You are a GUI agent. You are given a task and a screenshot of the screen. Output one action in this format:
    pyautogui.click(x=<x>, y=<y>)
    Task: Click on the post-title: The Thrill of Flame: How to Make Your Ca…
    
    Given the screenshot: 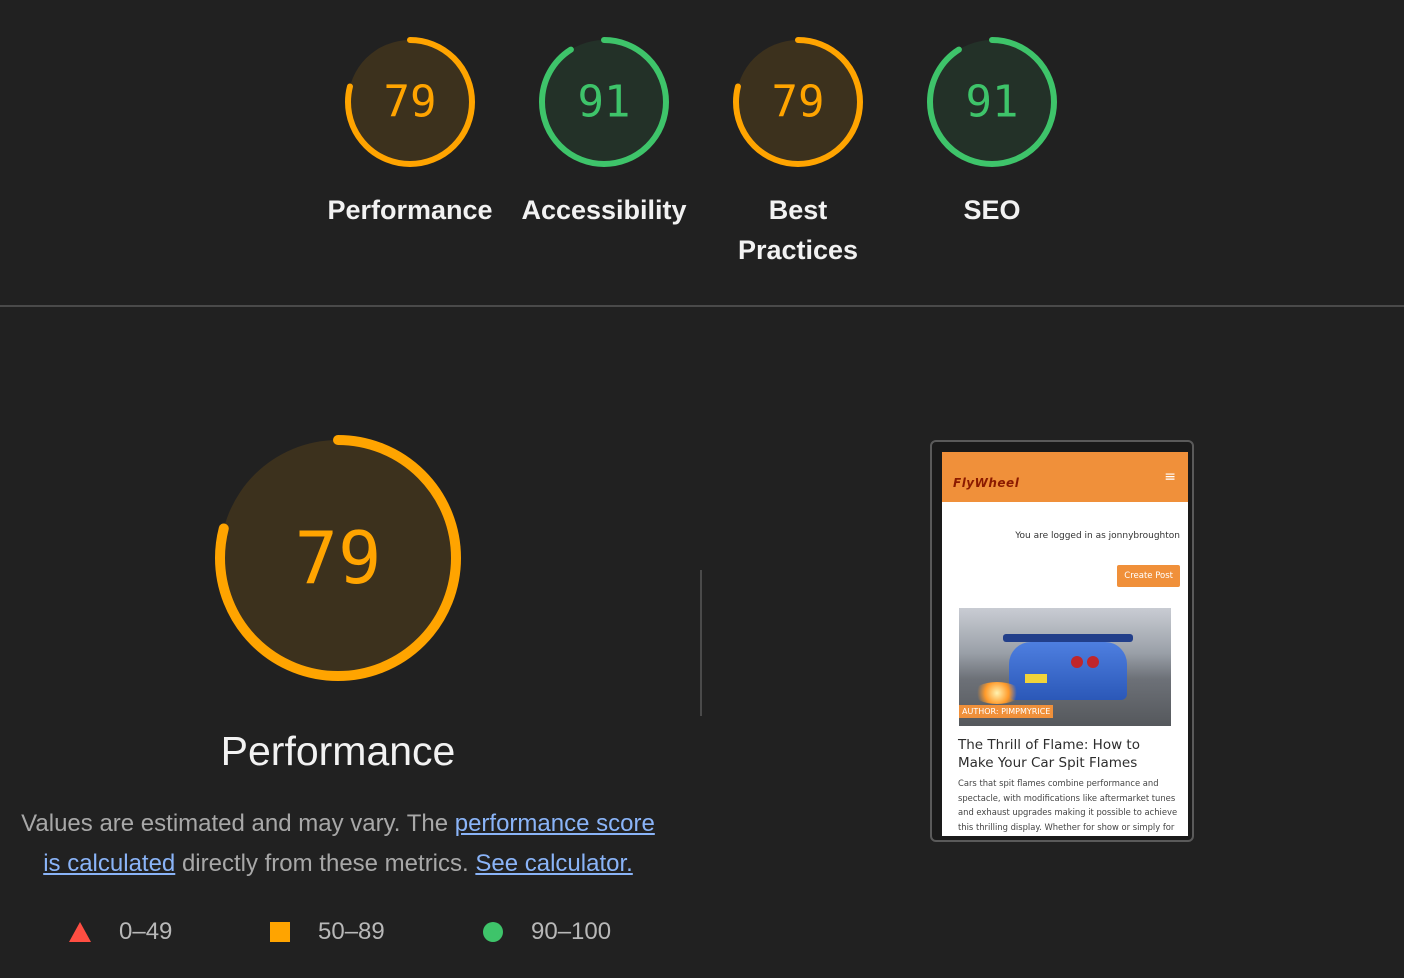 What is the action you would take?
    pyautogui.click(x=1049, y=754)
    